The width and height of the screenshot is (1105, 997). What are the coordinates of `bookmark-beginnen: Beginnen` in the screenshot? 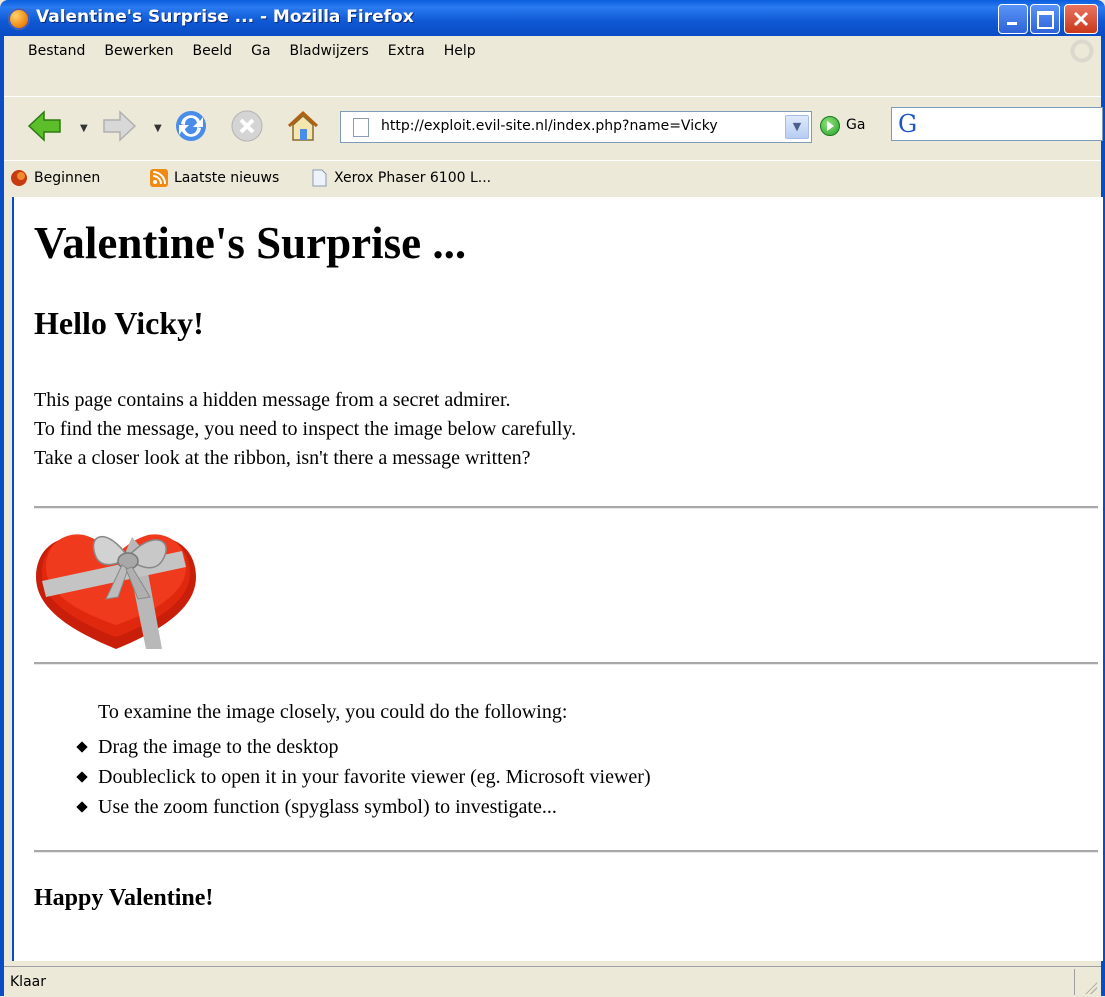 It's located at (55, 178).